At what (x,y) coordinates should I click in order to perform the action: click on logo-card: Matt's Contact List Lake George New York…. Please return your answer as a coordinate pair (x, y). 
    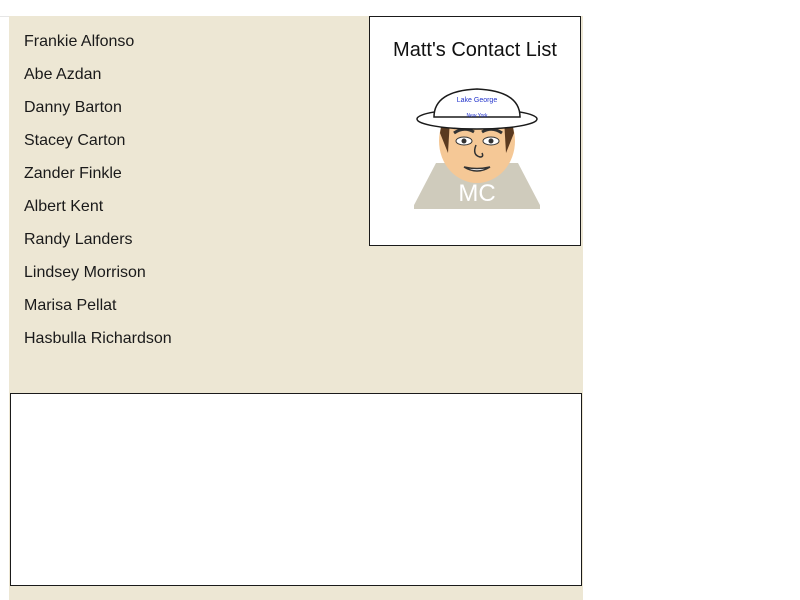
    Looking at the image, I should click on (475, 131).